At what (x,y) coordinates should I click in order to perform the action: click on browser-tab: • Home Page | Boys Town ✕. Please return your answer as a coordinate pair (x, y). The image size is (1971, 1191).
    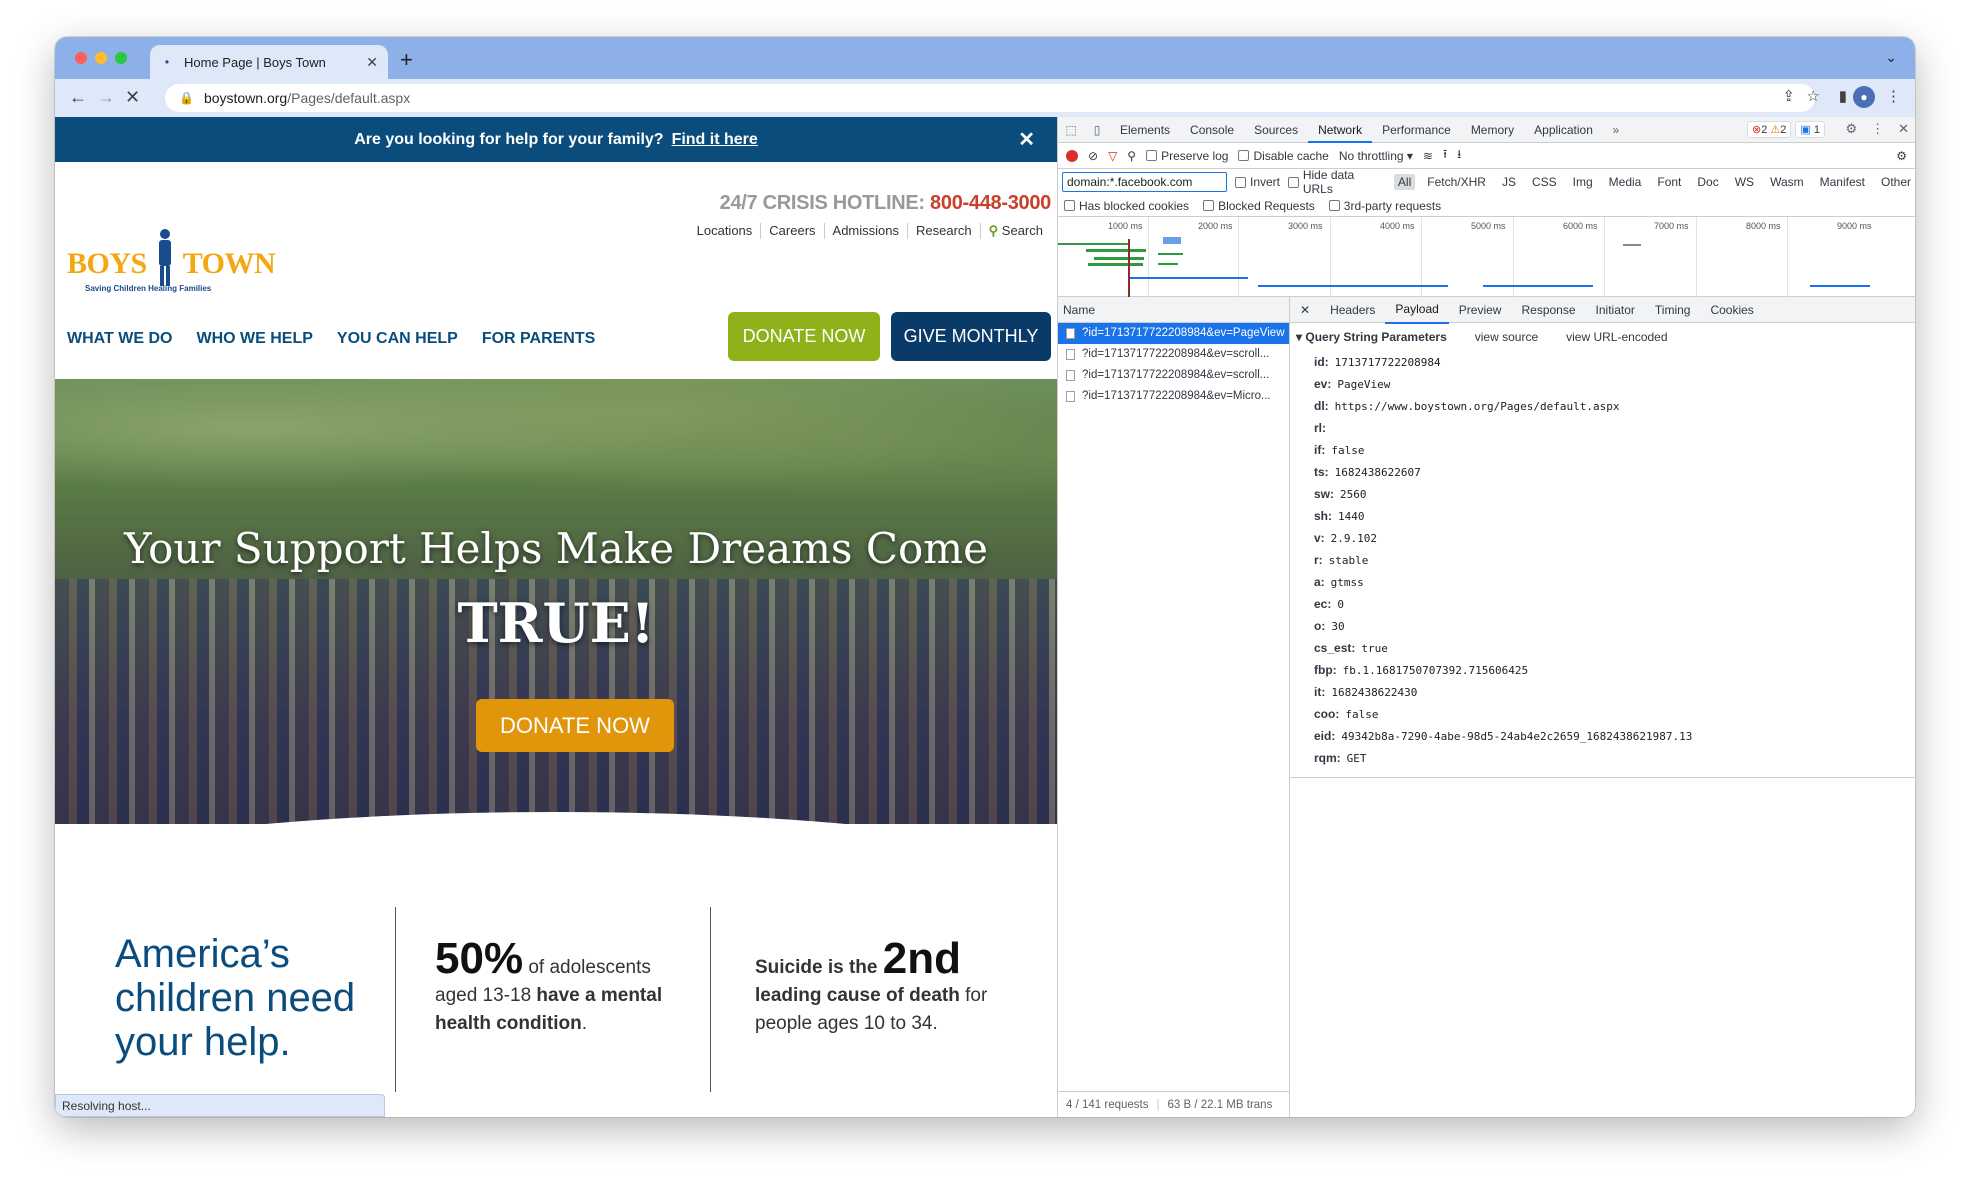
    Looking at the image, I should click on (269, 62).